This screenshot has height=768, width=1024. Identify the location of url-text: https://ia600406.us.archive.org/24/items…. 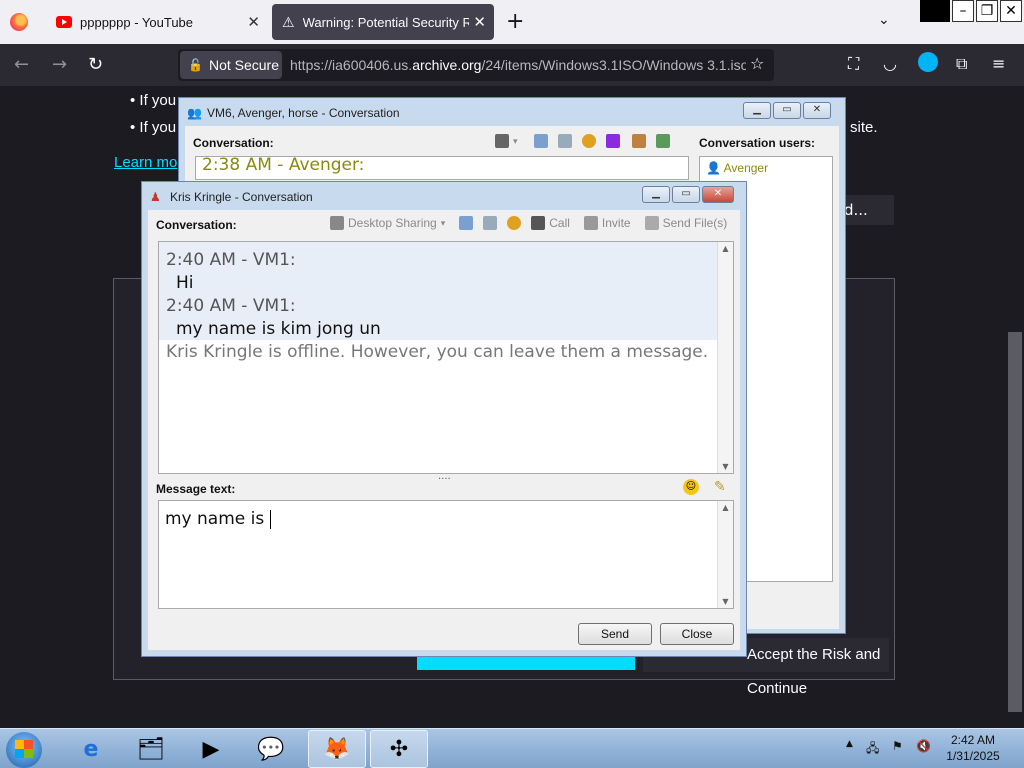
(518, 65).